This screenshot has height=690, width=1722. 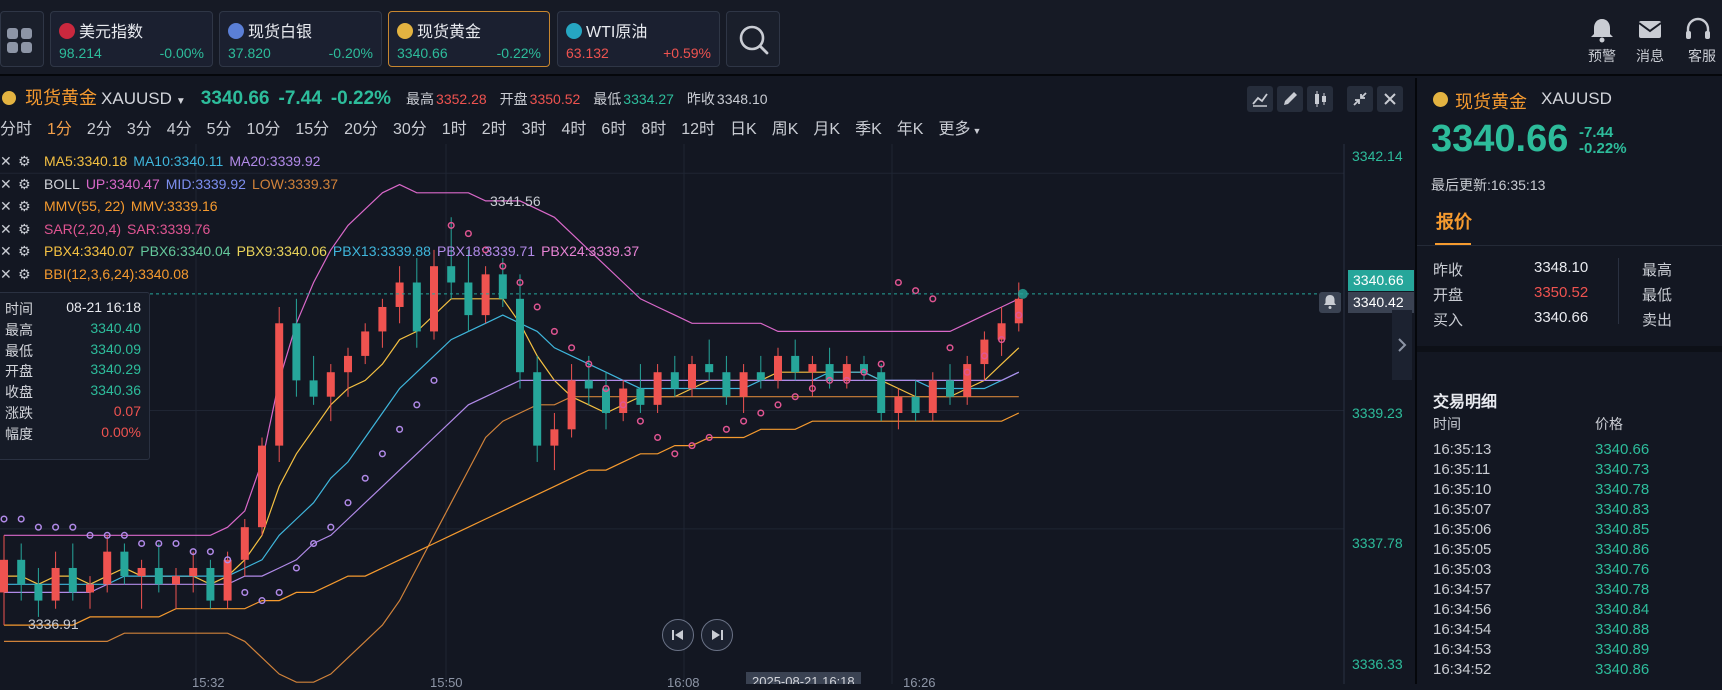 I want to click on quote-card-silver: 现货白银 37.820 -0.20%, so click(x=300, y=39).